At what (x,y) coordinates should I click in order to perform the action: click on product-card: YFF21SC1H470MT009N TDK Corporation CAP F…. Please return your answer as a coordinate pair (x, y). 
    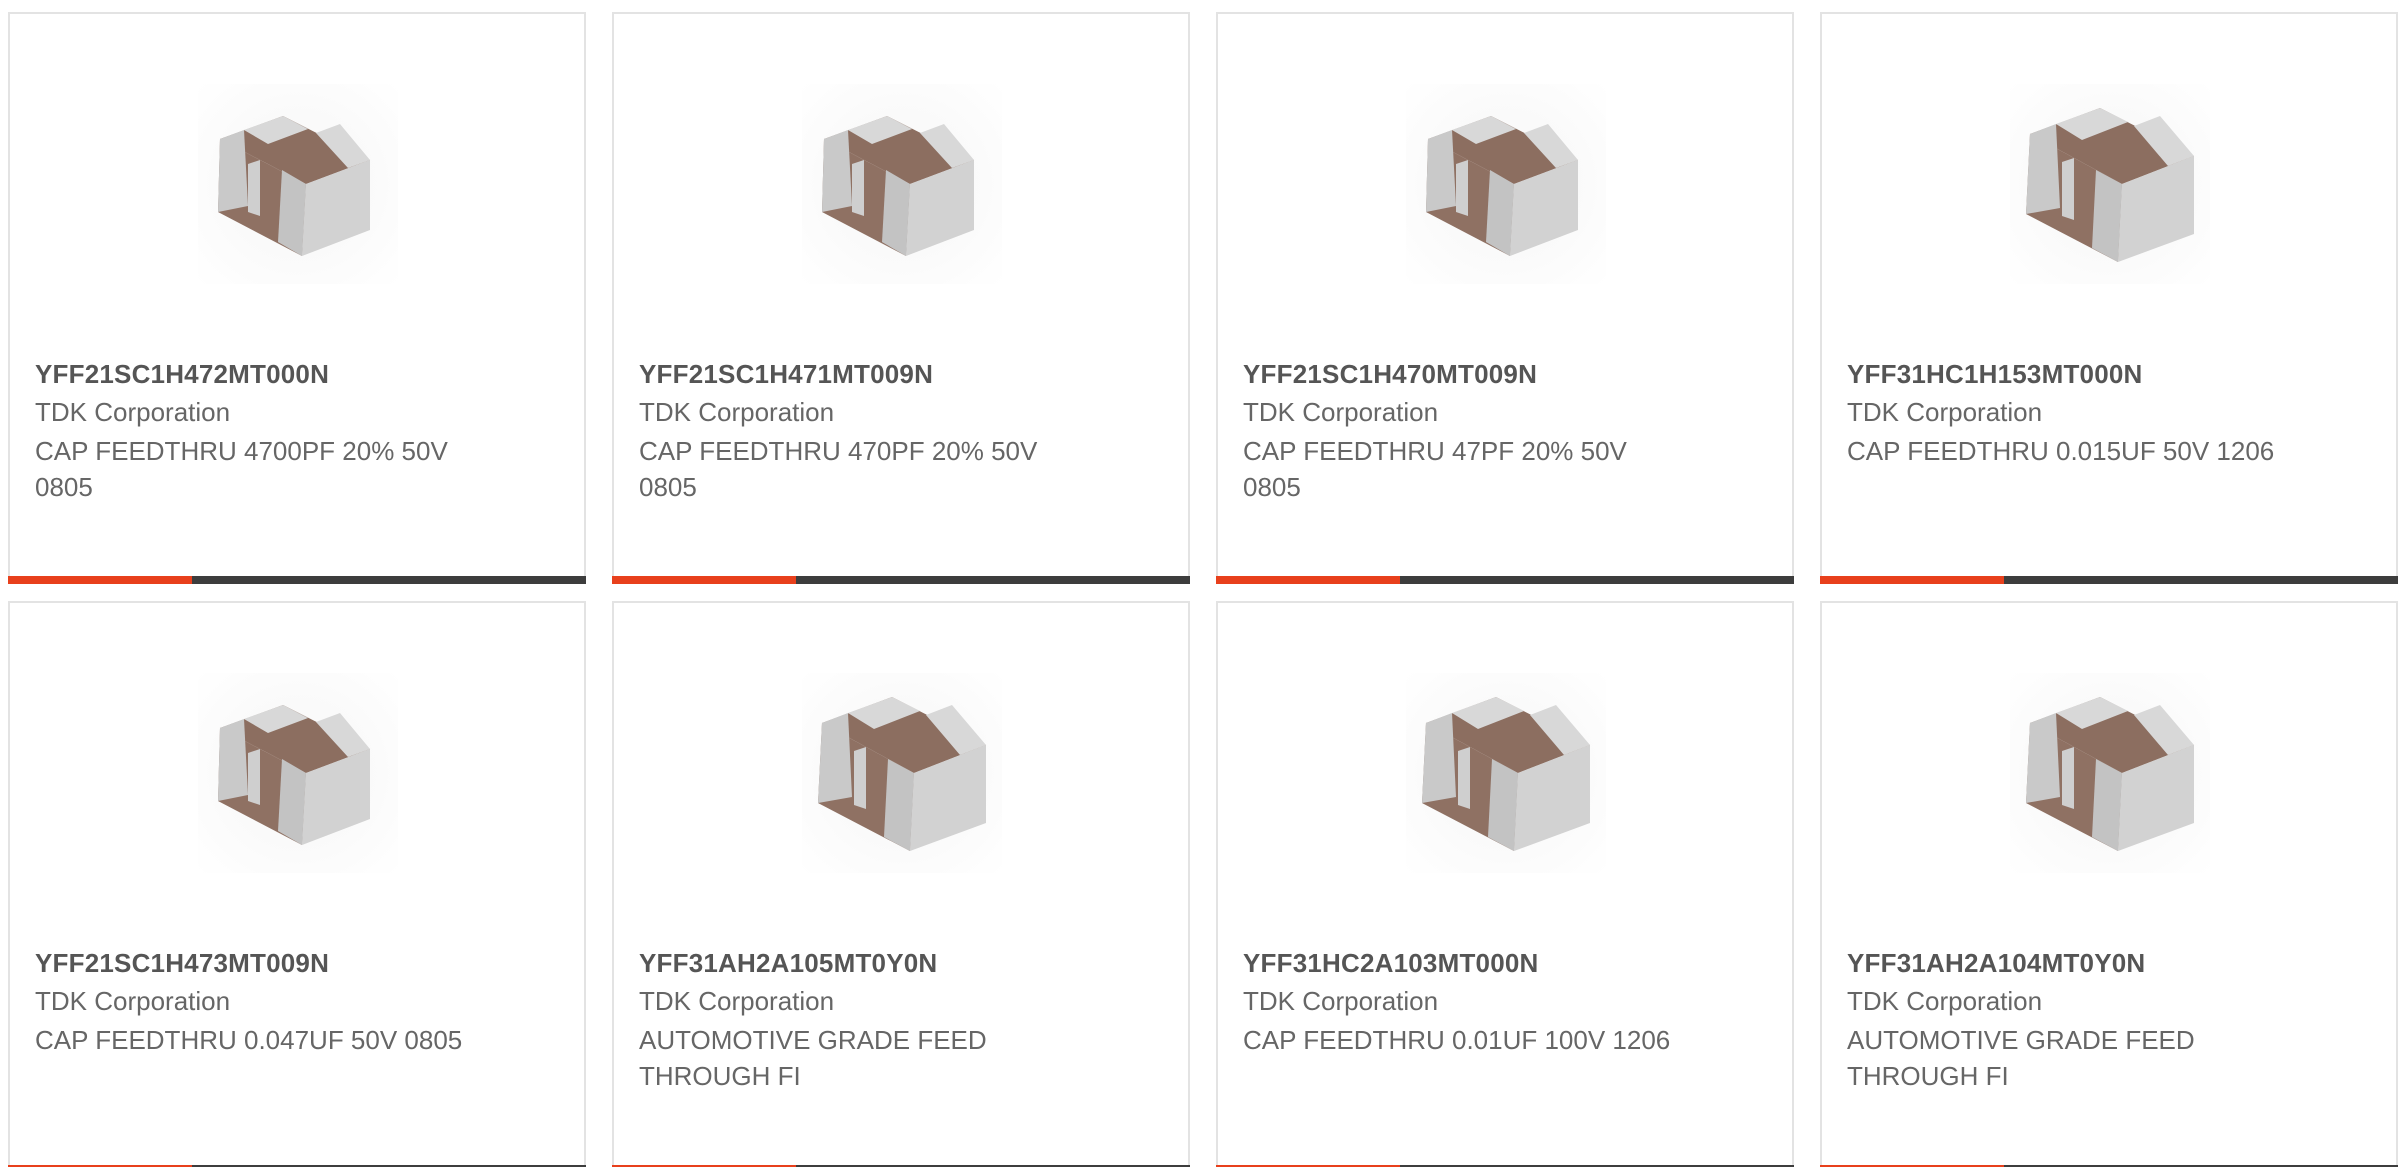
    Looking at the image, I should click on (1505, 298).